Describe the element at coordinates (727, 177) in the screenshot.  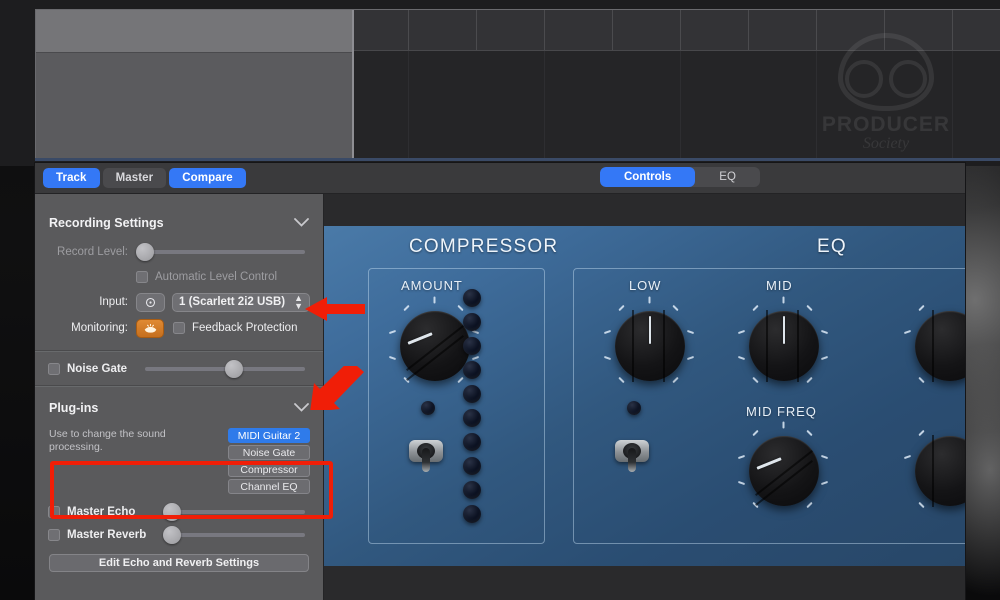
I see `tab-eq: EQ` at that location.